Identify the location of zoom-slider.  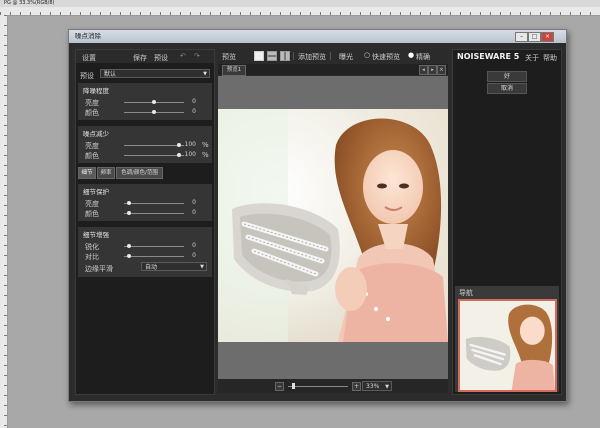
(318, 386).